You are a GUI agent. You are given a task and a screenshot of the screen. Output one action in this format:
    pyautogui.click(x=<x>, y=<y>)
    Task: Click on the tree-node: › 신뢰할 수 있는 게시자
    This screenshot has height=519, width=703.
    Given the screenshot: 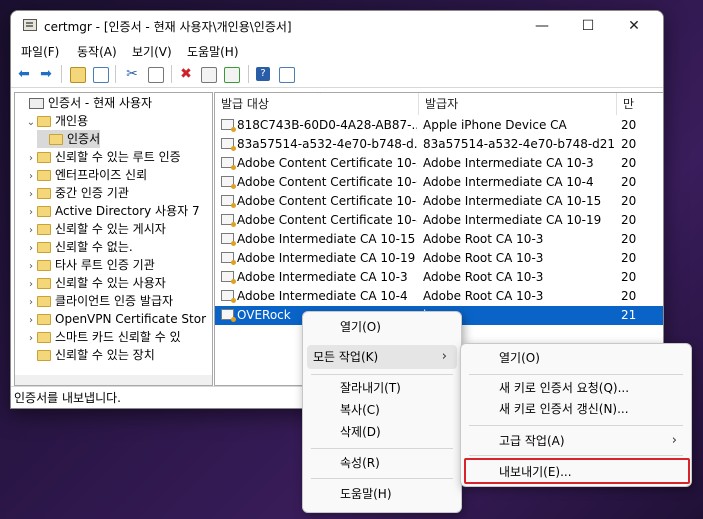 What is the action you would take?
    pyautogui.click(x=95, y=229)
    